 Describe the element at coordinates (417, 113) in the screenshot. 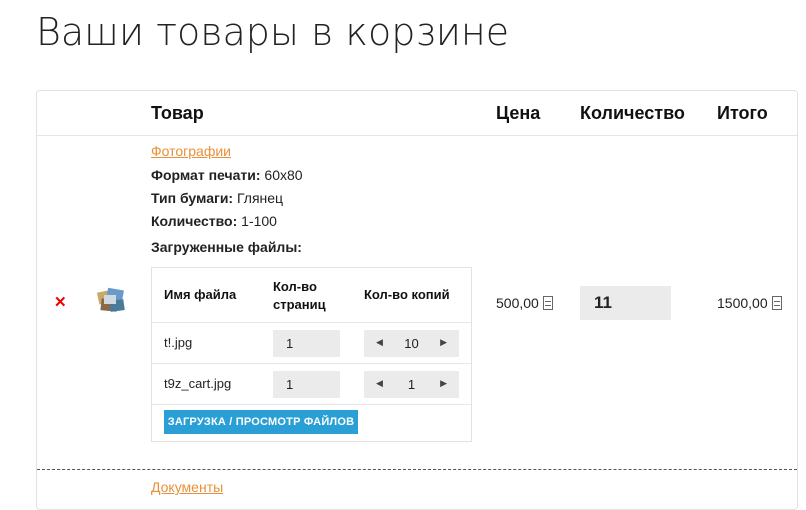

I see `cart-table-header: Товар Цена Количество Итого` at that location.